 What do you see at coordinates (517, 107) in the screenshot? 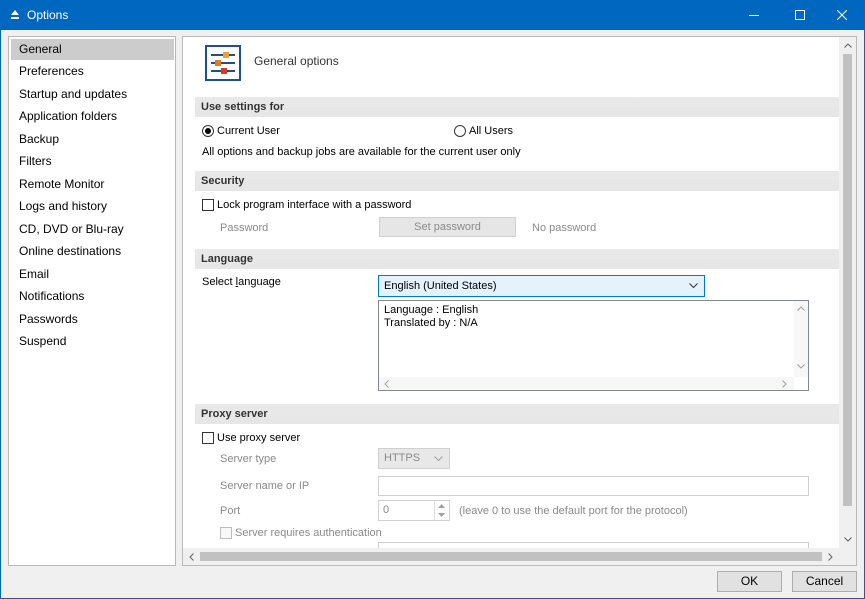
I see `section-header-use-settings: Use settings for` at bounding box center [517, 107].